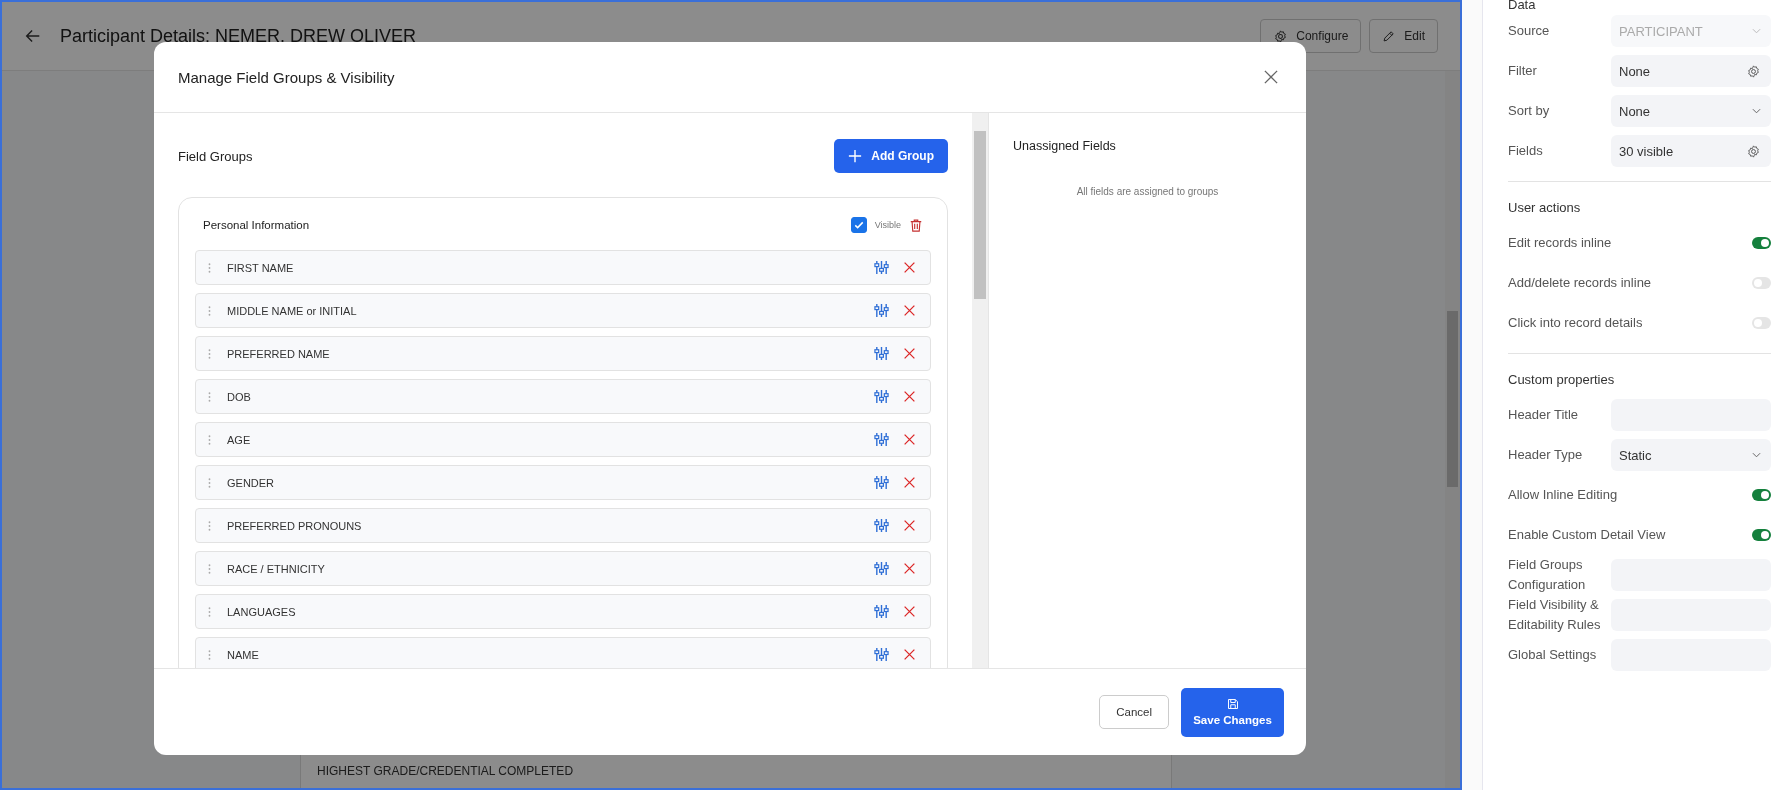 The image size is (1786, 790). What do you see at coordinates (279, 353) in the screenshot?
I see `field-name: PREFERRED NAME` at bounding box center [279, 353].